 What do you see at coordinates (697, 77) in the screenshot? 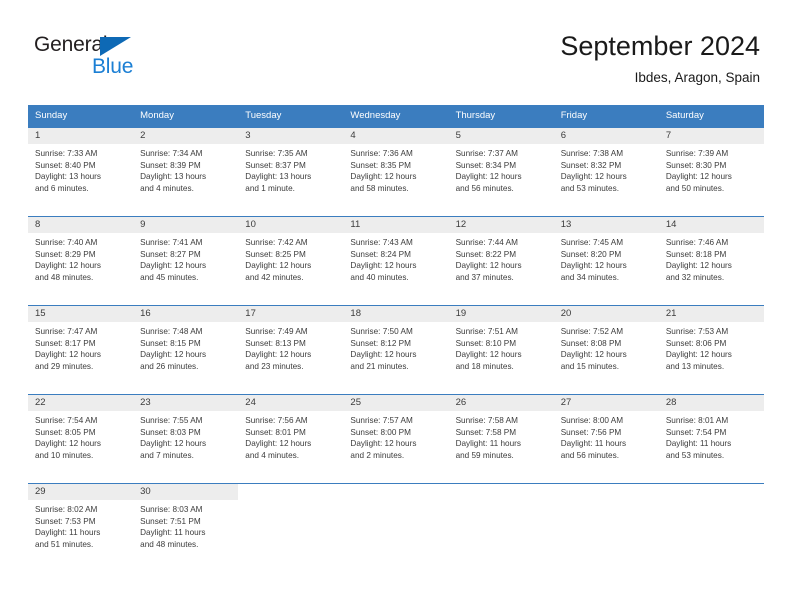
I see `page-subtitle: Ibdes, Aragon, Spain` at bounding box center [697, 77].